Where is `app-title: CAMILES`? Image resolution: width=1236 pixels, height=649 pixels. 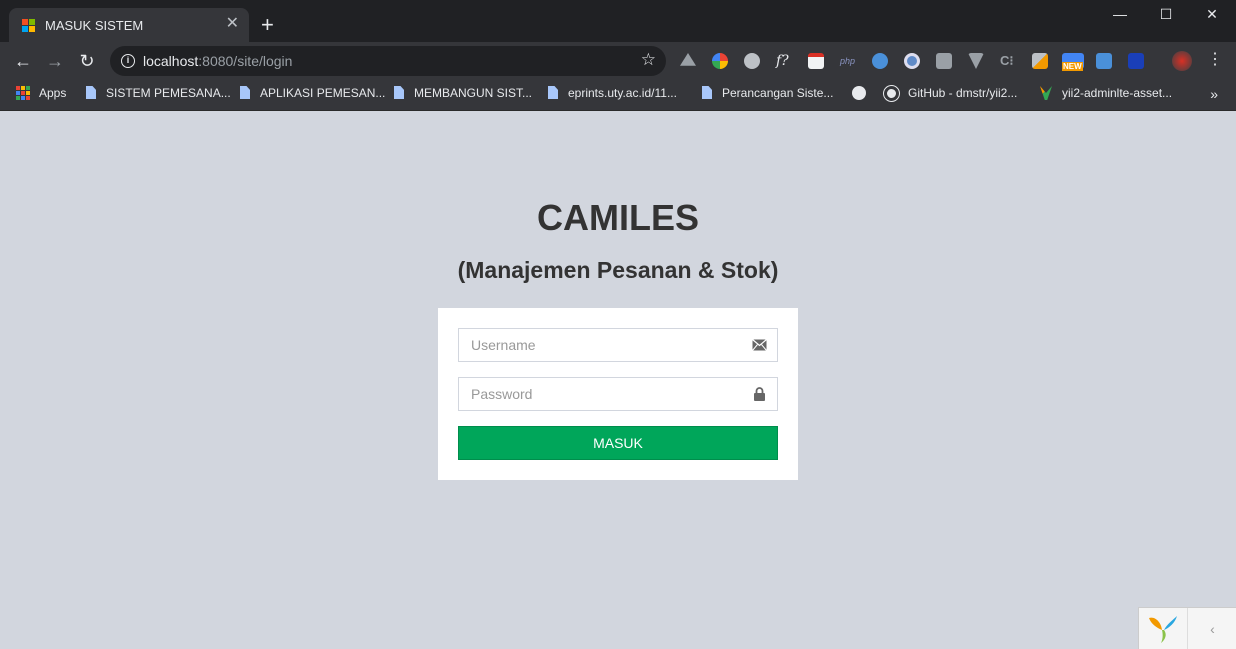 app-title: CAMILES is located at coordinates (618, 217).